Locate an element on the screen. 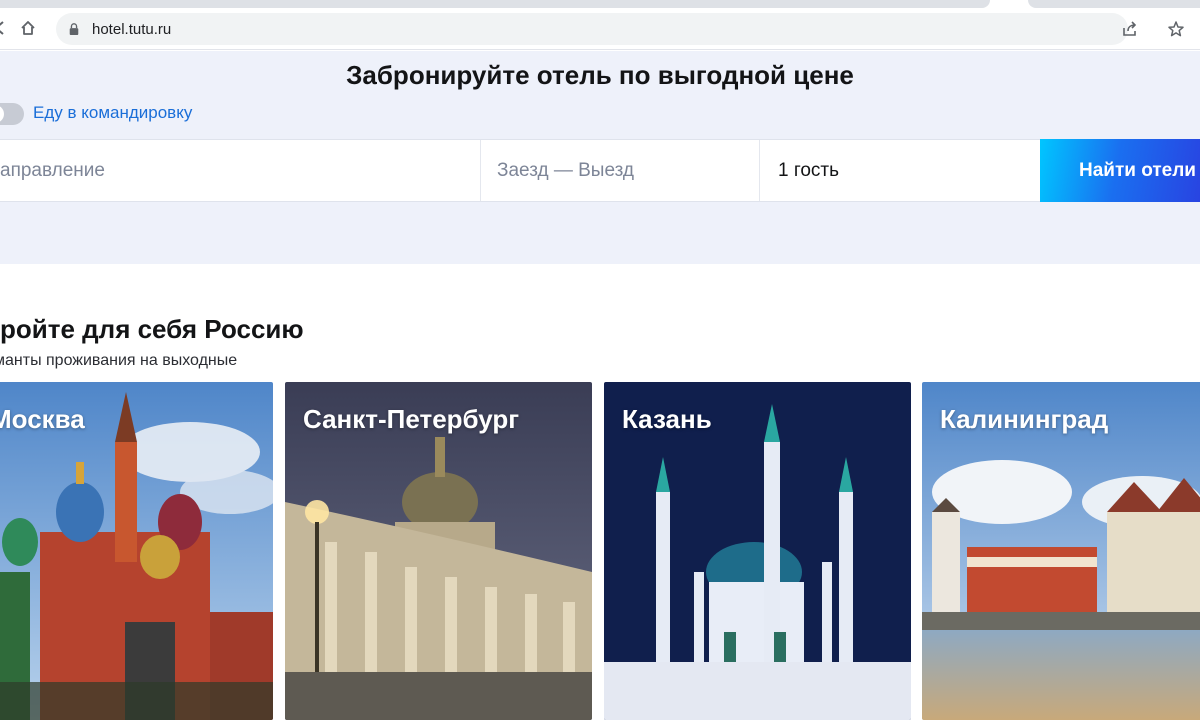 Image resolution: width=1200 pixels, height=720 pixels. city-card-kaliningrad: Калининград is located at coordinates (1061, 551).